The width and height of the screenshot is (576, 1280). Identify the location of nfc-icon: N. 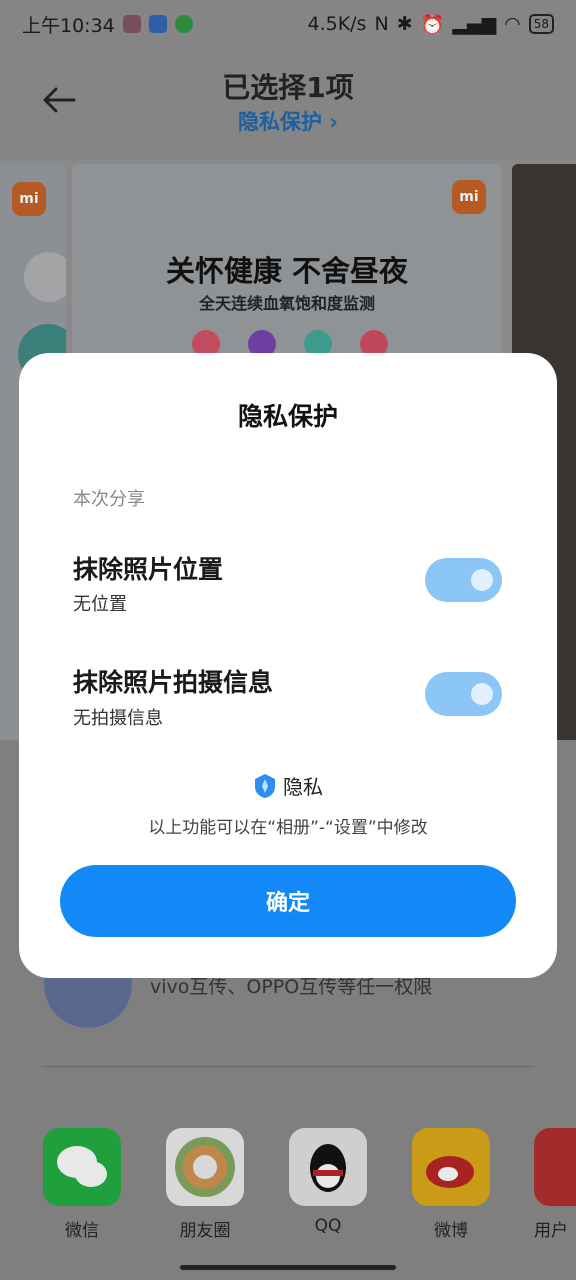
(381, 24).